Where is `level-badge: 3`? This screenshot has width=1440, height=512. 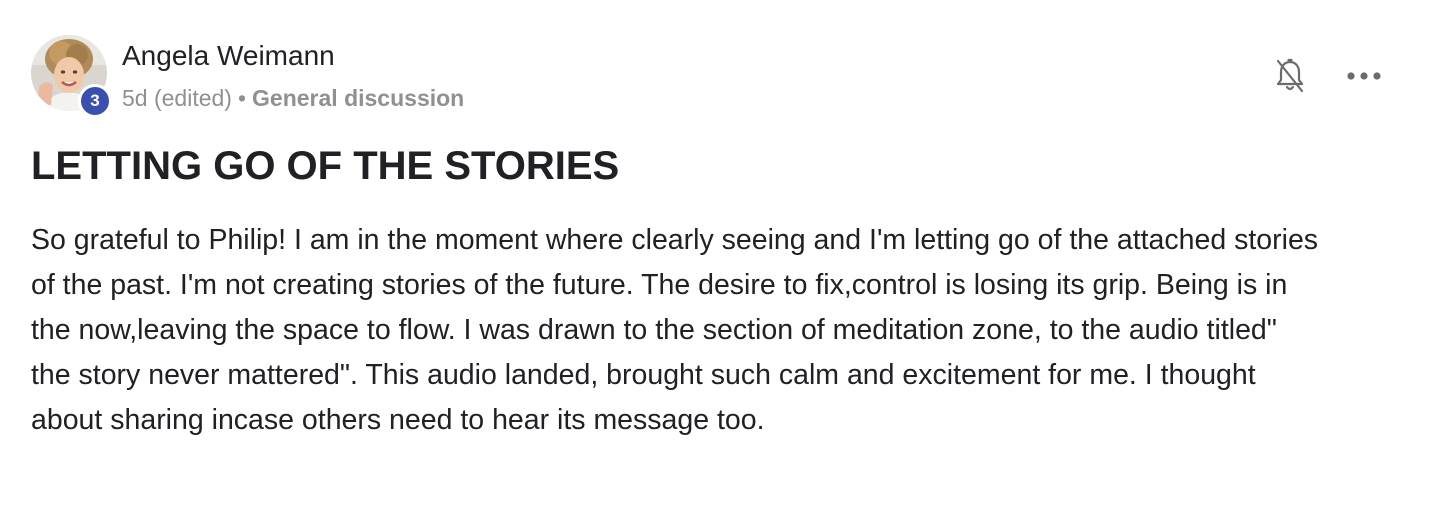 level-badge: 3 is located at coordinates (95, 101).